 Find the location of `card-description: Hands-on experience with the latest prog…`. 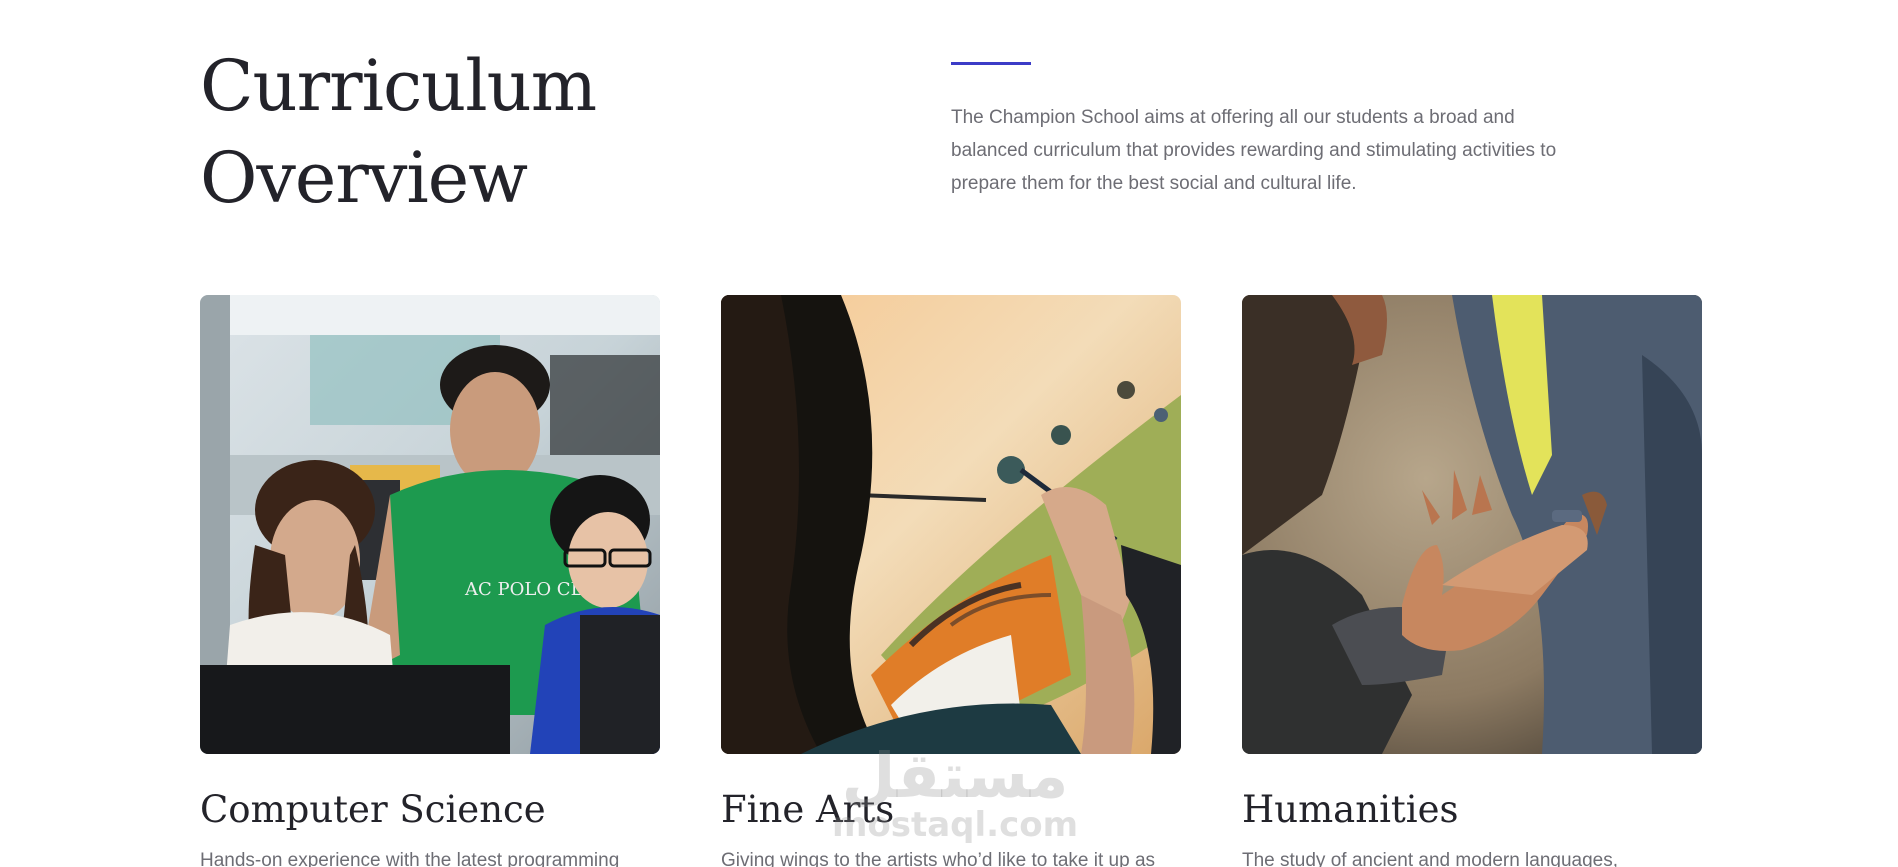

card-description: Hands-on experience with the latest prog… is located at coordinates (410, 858).